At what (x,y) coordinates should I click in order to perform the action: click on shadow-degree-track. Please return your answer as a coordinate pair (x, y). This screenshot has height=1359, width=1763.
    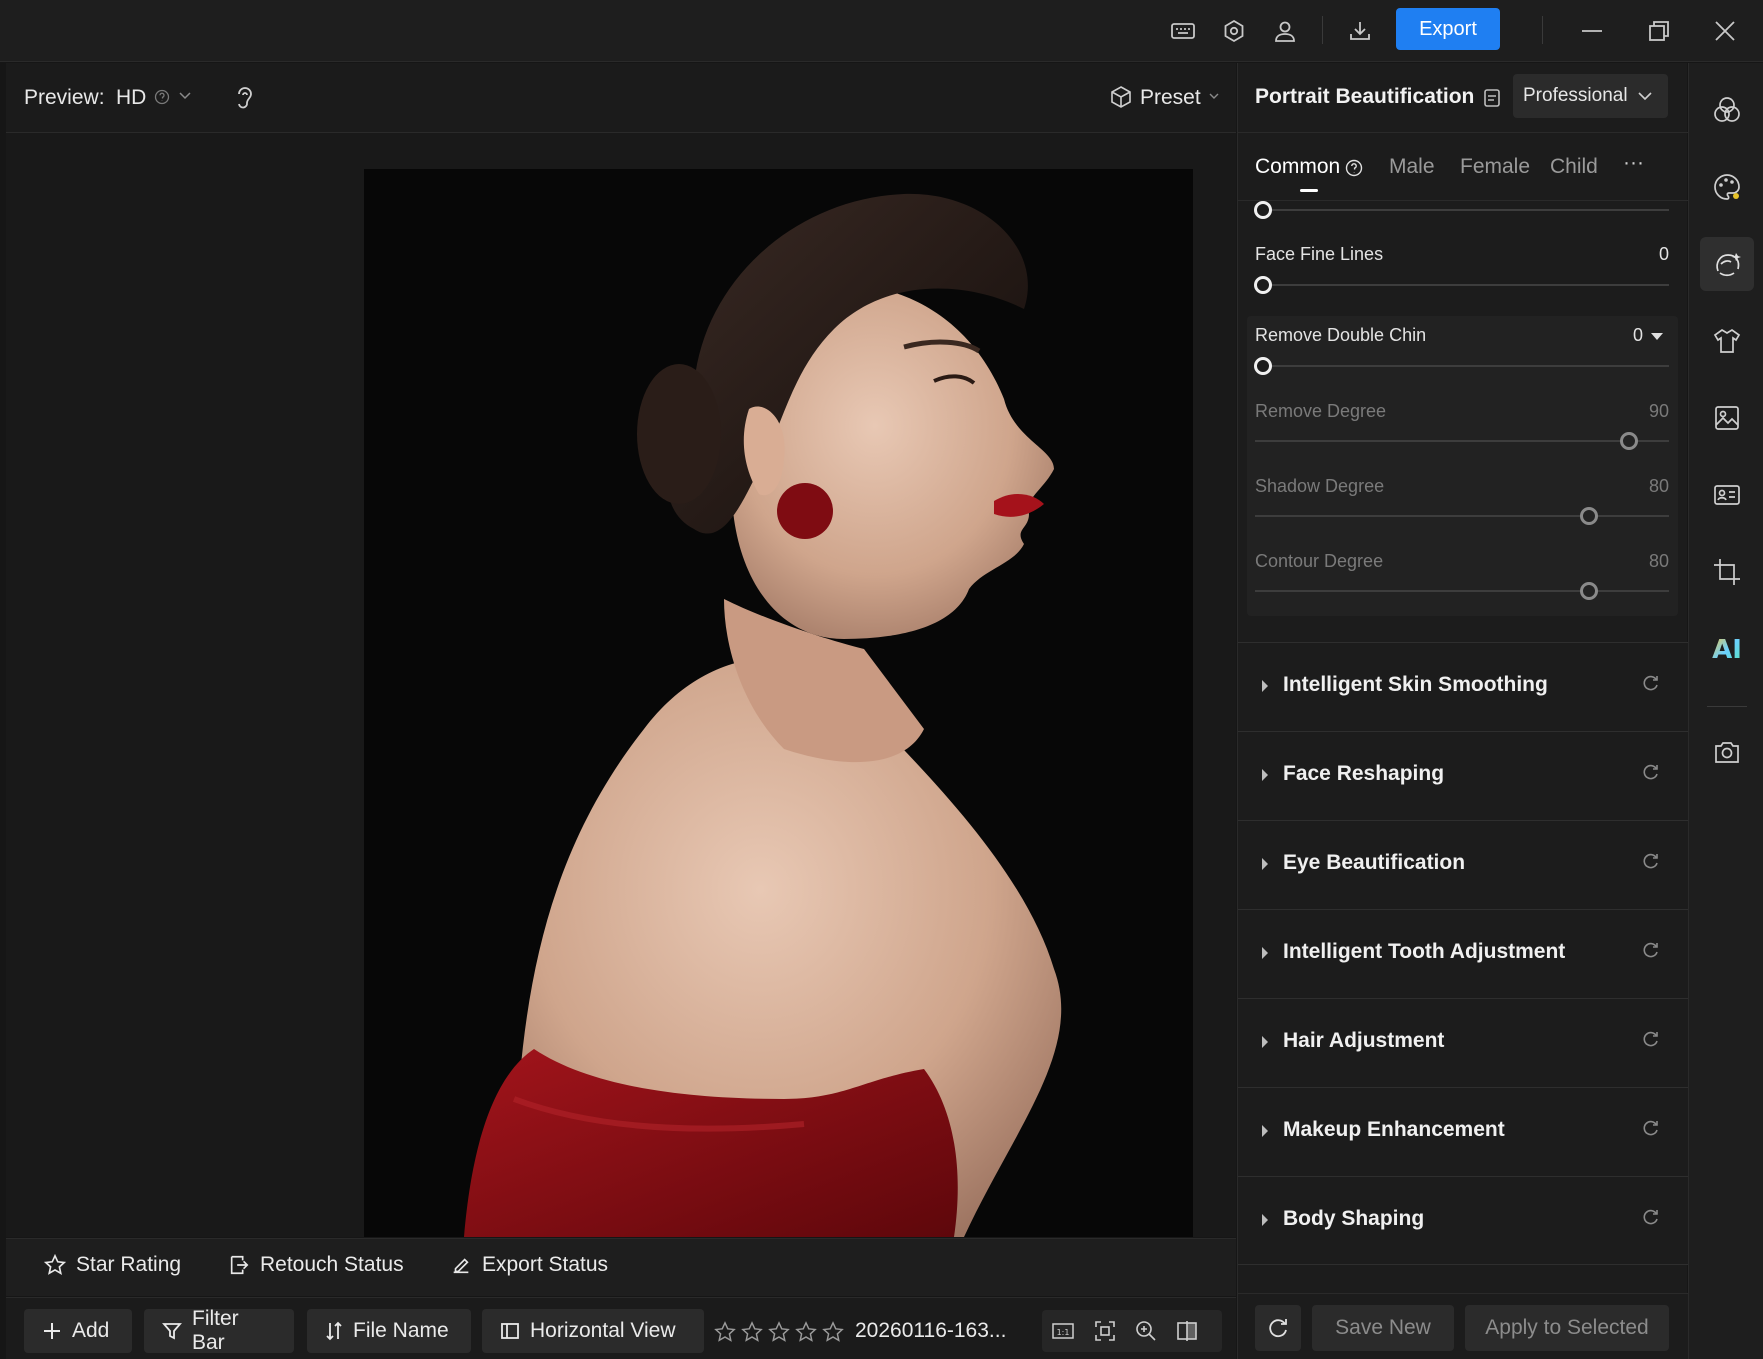
    Looking at the image, I should click on (1462, 516).